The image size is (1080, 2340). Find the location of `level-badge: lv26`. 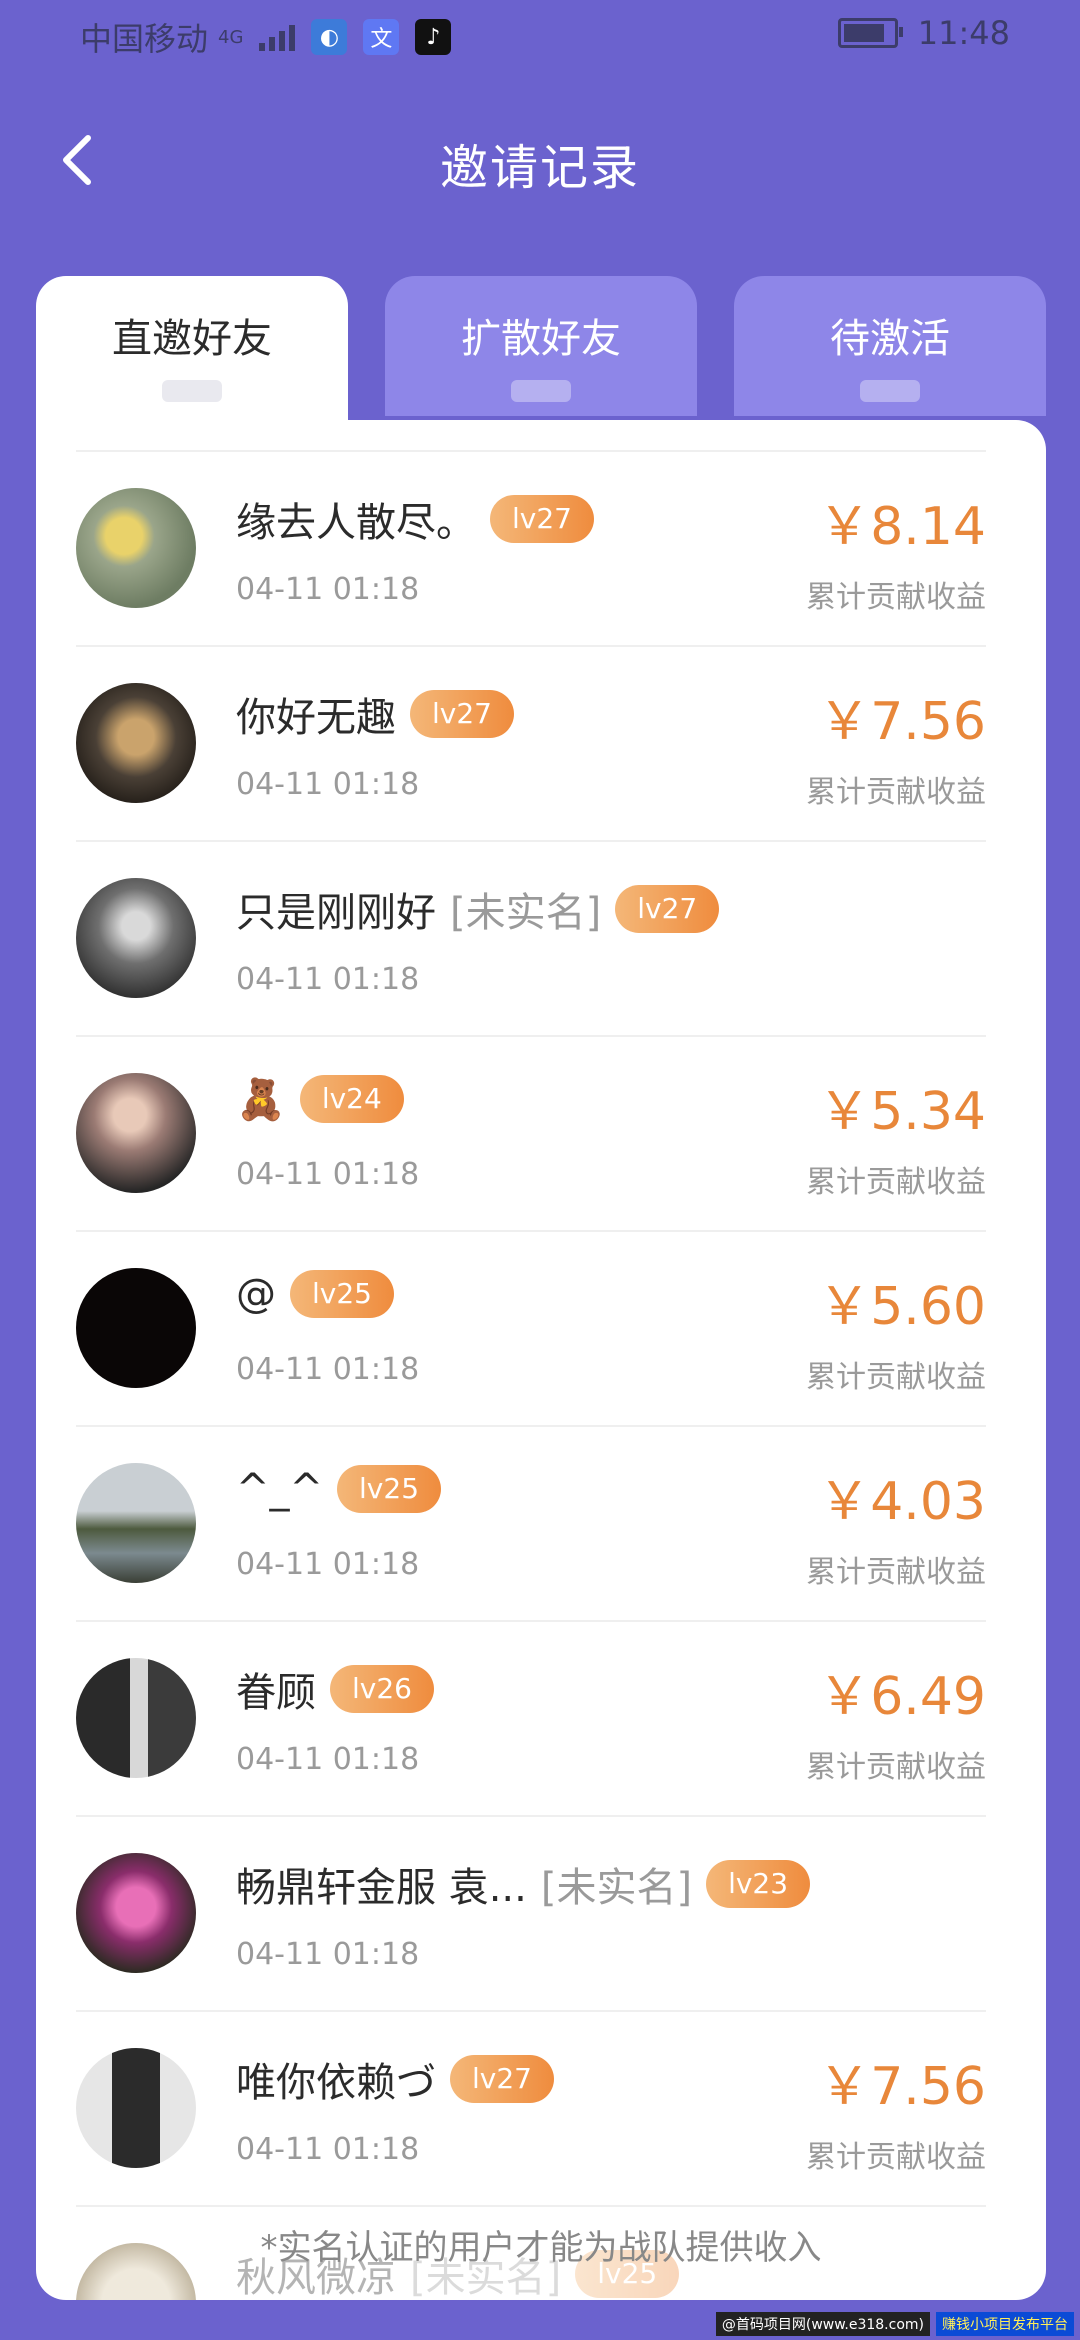

level-badge: lv26 is located at coordinates (382, 1689).